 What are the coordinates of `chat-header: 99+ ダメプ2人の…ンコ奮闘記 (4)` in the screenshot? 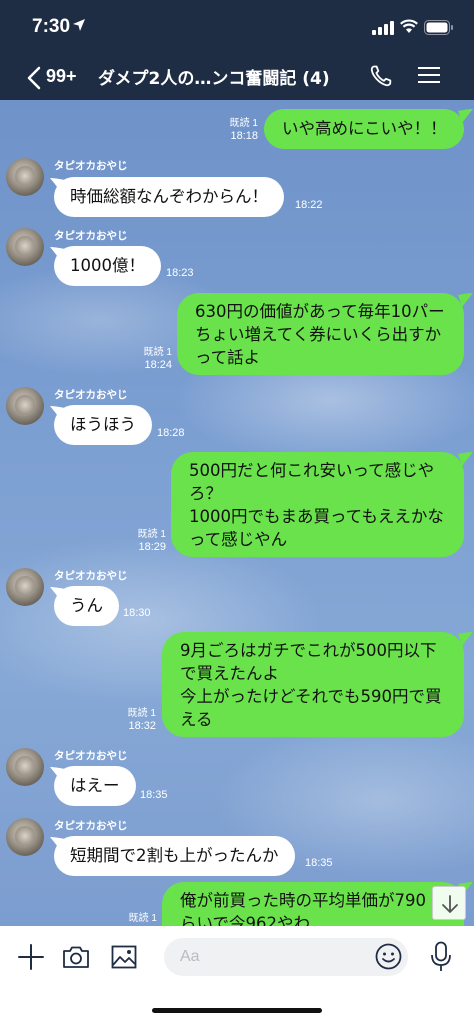 It's located at (237, 78).